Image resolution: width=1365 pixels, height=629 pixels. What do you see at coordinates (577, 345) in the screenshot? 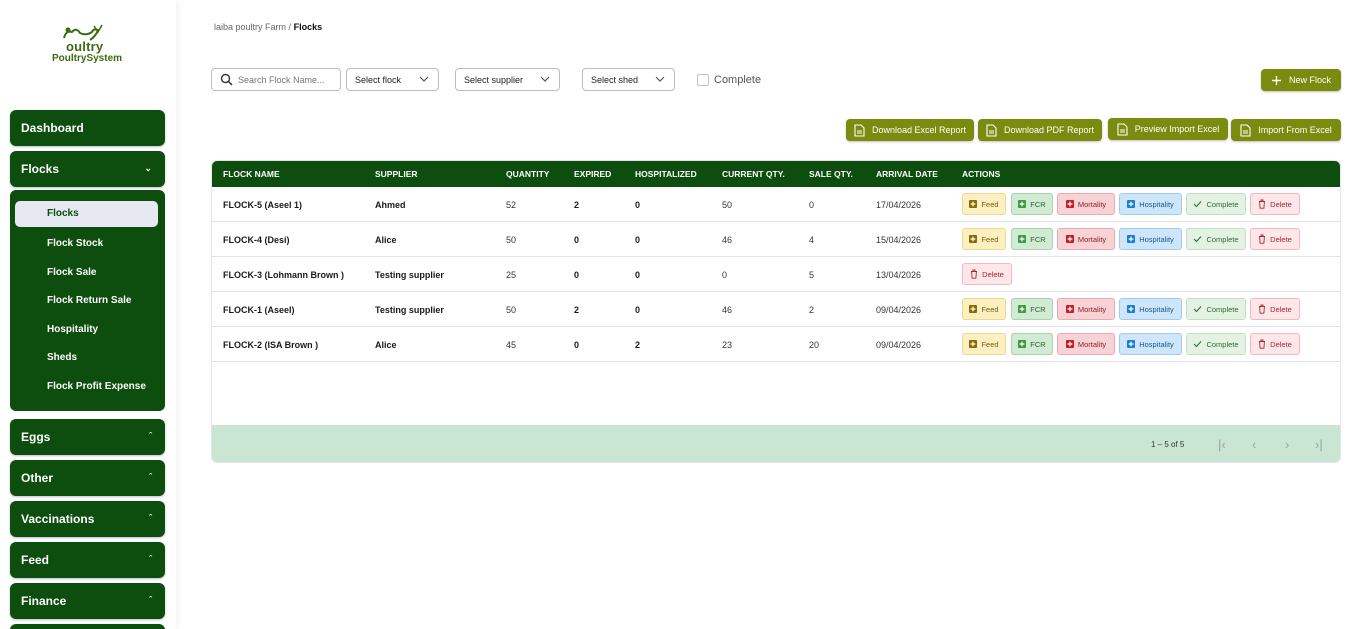
I see `cell-expired: 0` at bounding box center [577, 345].